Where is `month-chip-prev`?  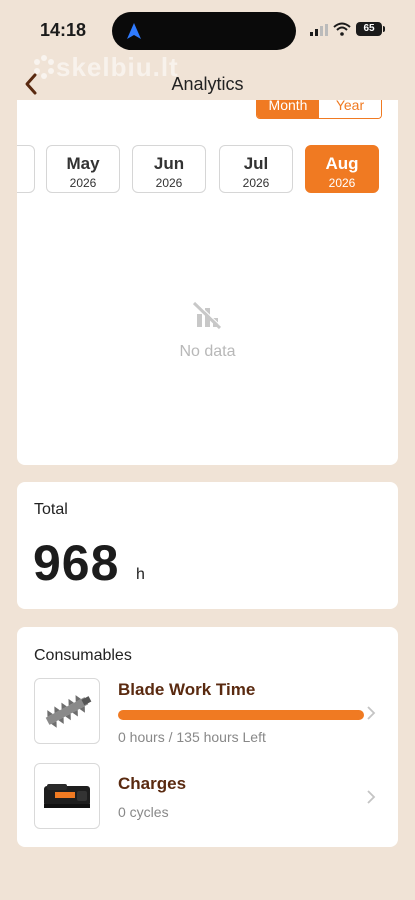
month-chip-prev is located at coordinates (26, 169).